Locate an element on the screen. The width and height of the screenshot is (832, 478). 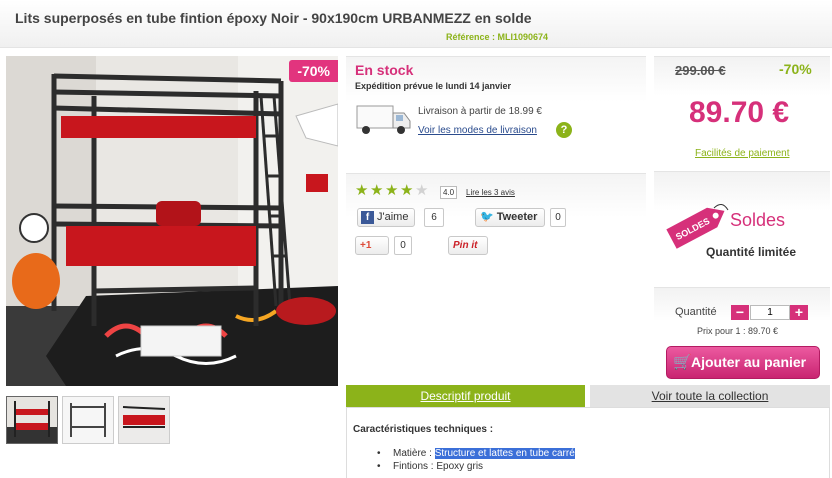
material-label: Matière : is located at coordinates (414, 453).